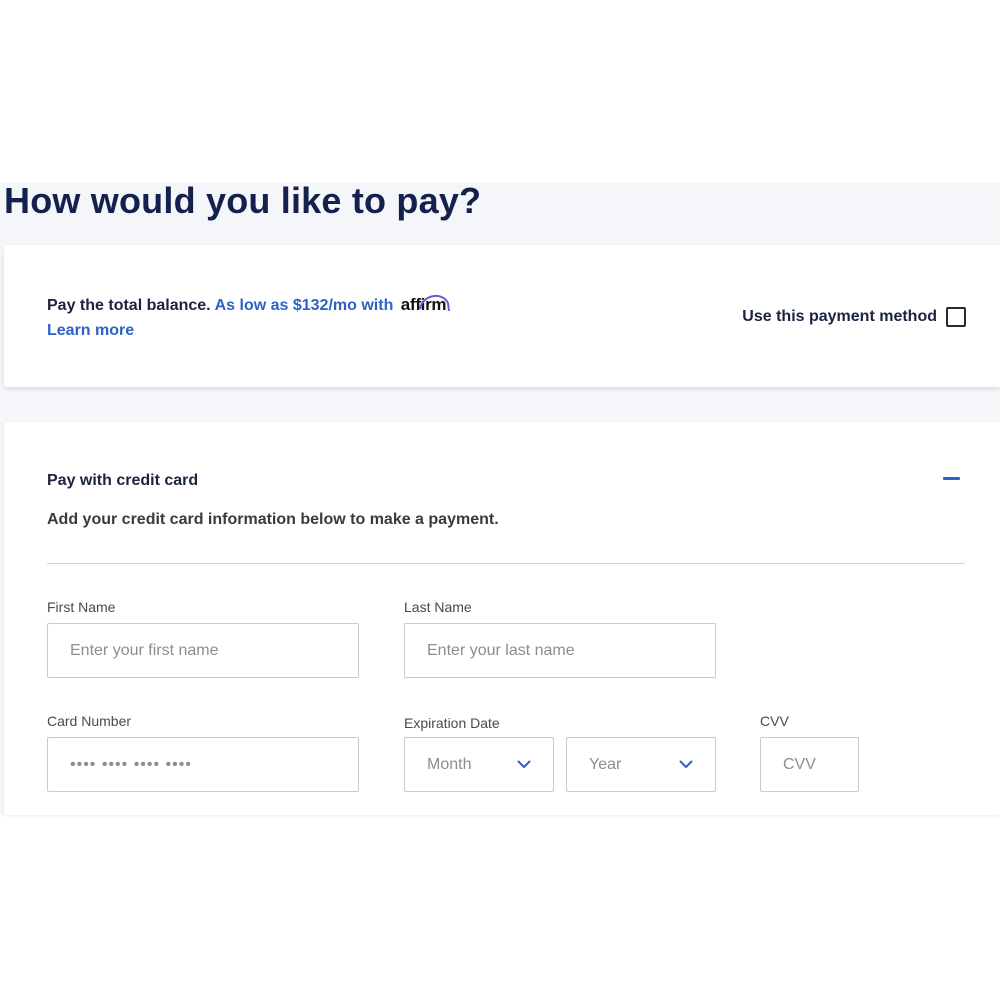 The height and width of the screenshot is (1000, 1000). I want to click on cvv-input, so click(809, 764).